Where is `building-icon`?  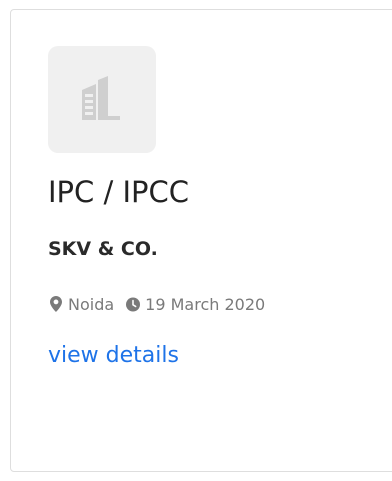 building-icon is located at coordinates (101, 97).